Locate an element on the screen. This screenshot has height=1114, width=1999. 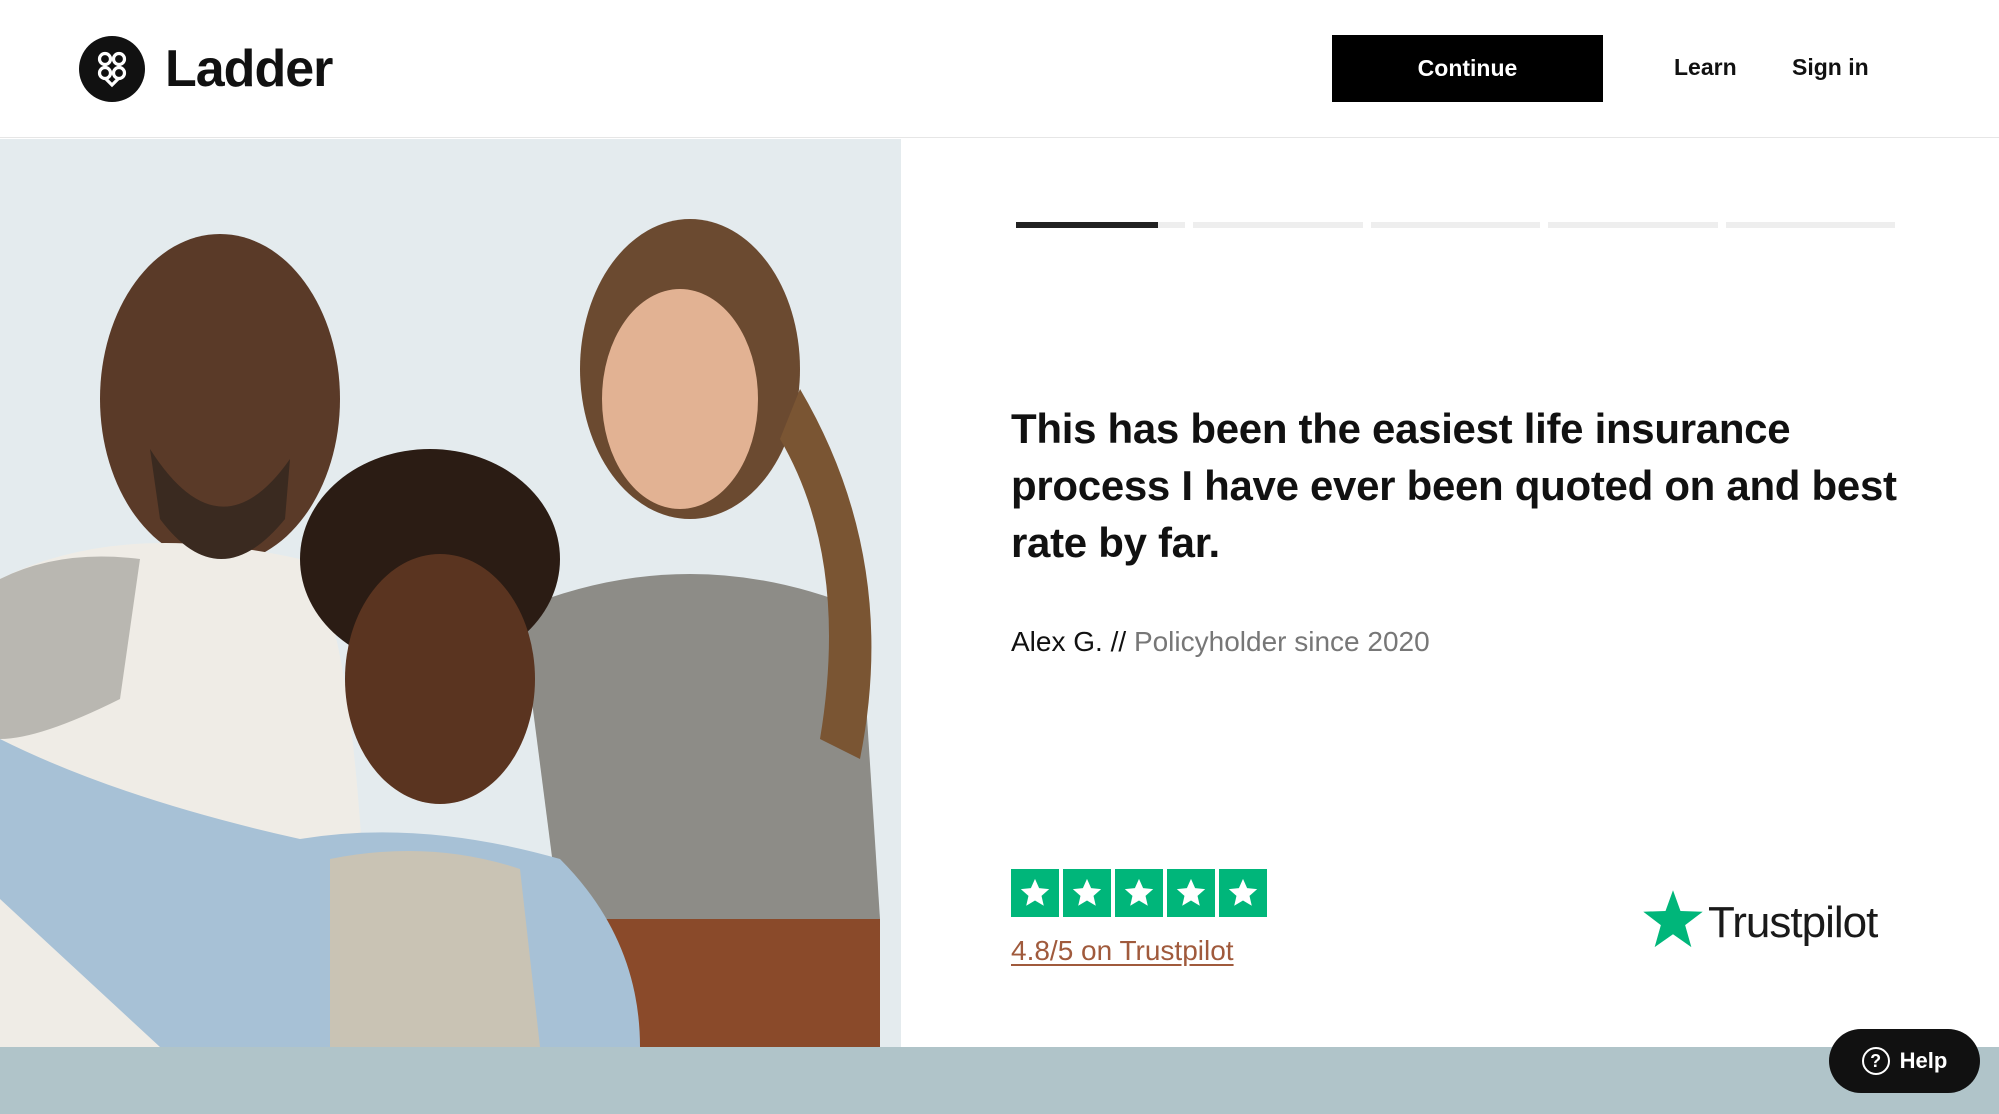
ladder-logo-icon is located at coordinates (112, 69).